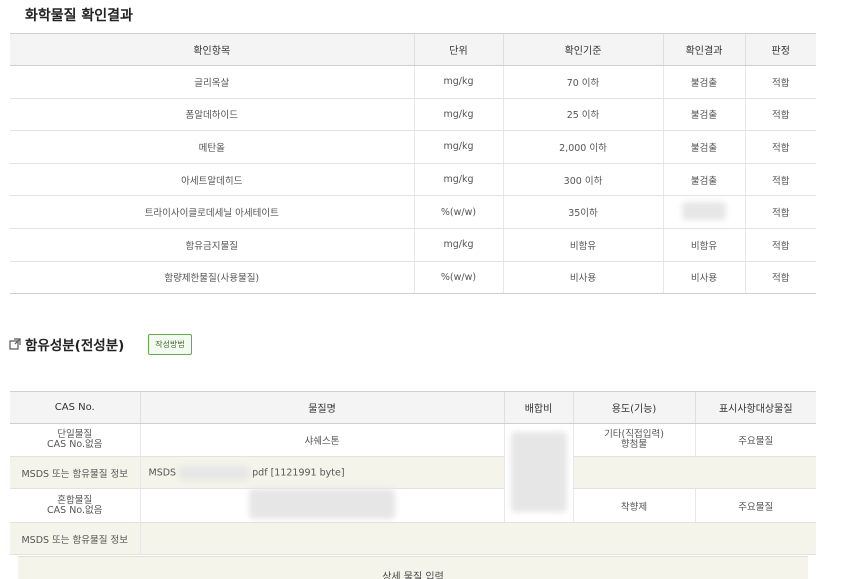  I want to click on cell-cas: 단일물질 CAS No.없음, so click(75, 440).